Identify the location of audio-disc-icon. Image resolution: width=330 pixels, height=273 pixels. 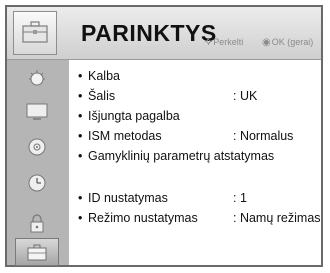
(37, 147).